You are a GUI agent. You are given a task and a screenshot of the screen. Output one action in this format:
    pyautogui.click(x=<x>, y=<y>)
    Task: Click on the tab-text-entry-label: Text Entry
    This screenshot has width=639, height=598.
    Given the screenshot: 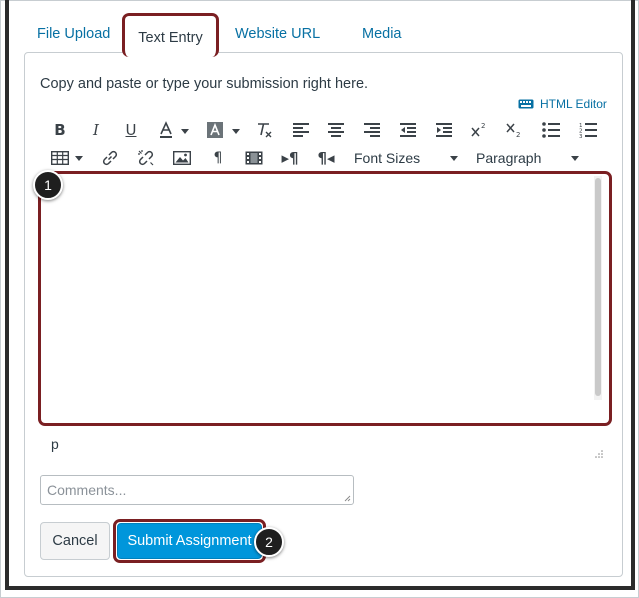 What is the action you would take?
    pyautogui.click(x=170, y=37)
    